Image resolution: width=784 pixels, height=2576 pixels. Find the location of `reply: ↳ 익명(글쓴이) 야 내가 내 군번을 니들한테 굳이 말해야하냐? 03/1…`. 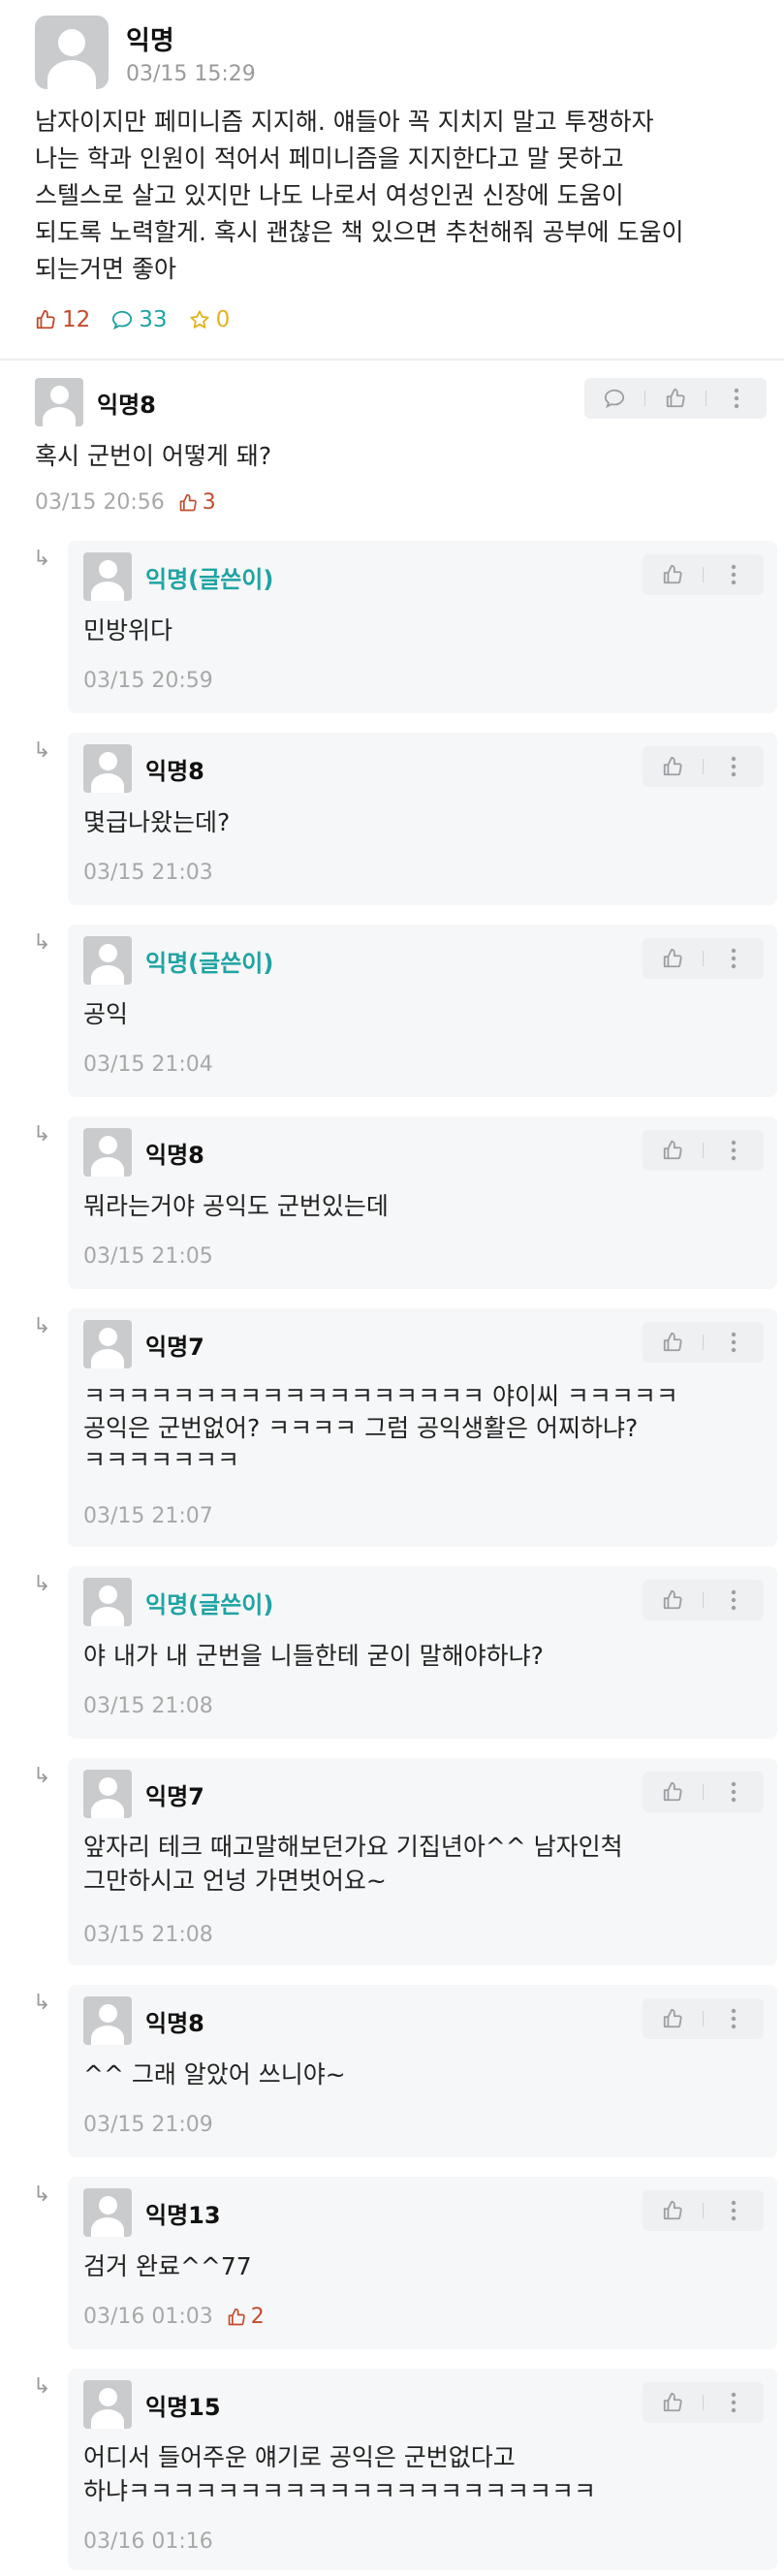

reply: ↳ 익명(글쓴이) 야 내가 내 군번을 니들한테 굳이 말해야하냐? 03/1… is located at coordinates (405, 1652).